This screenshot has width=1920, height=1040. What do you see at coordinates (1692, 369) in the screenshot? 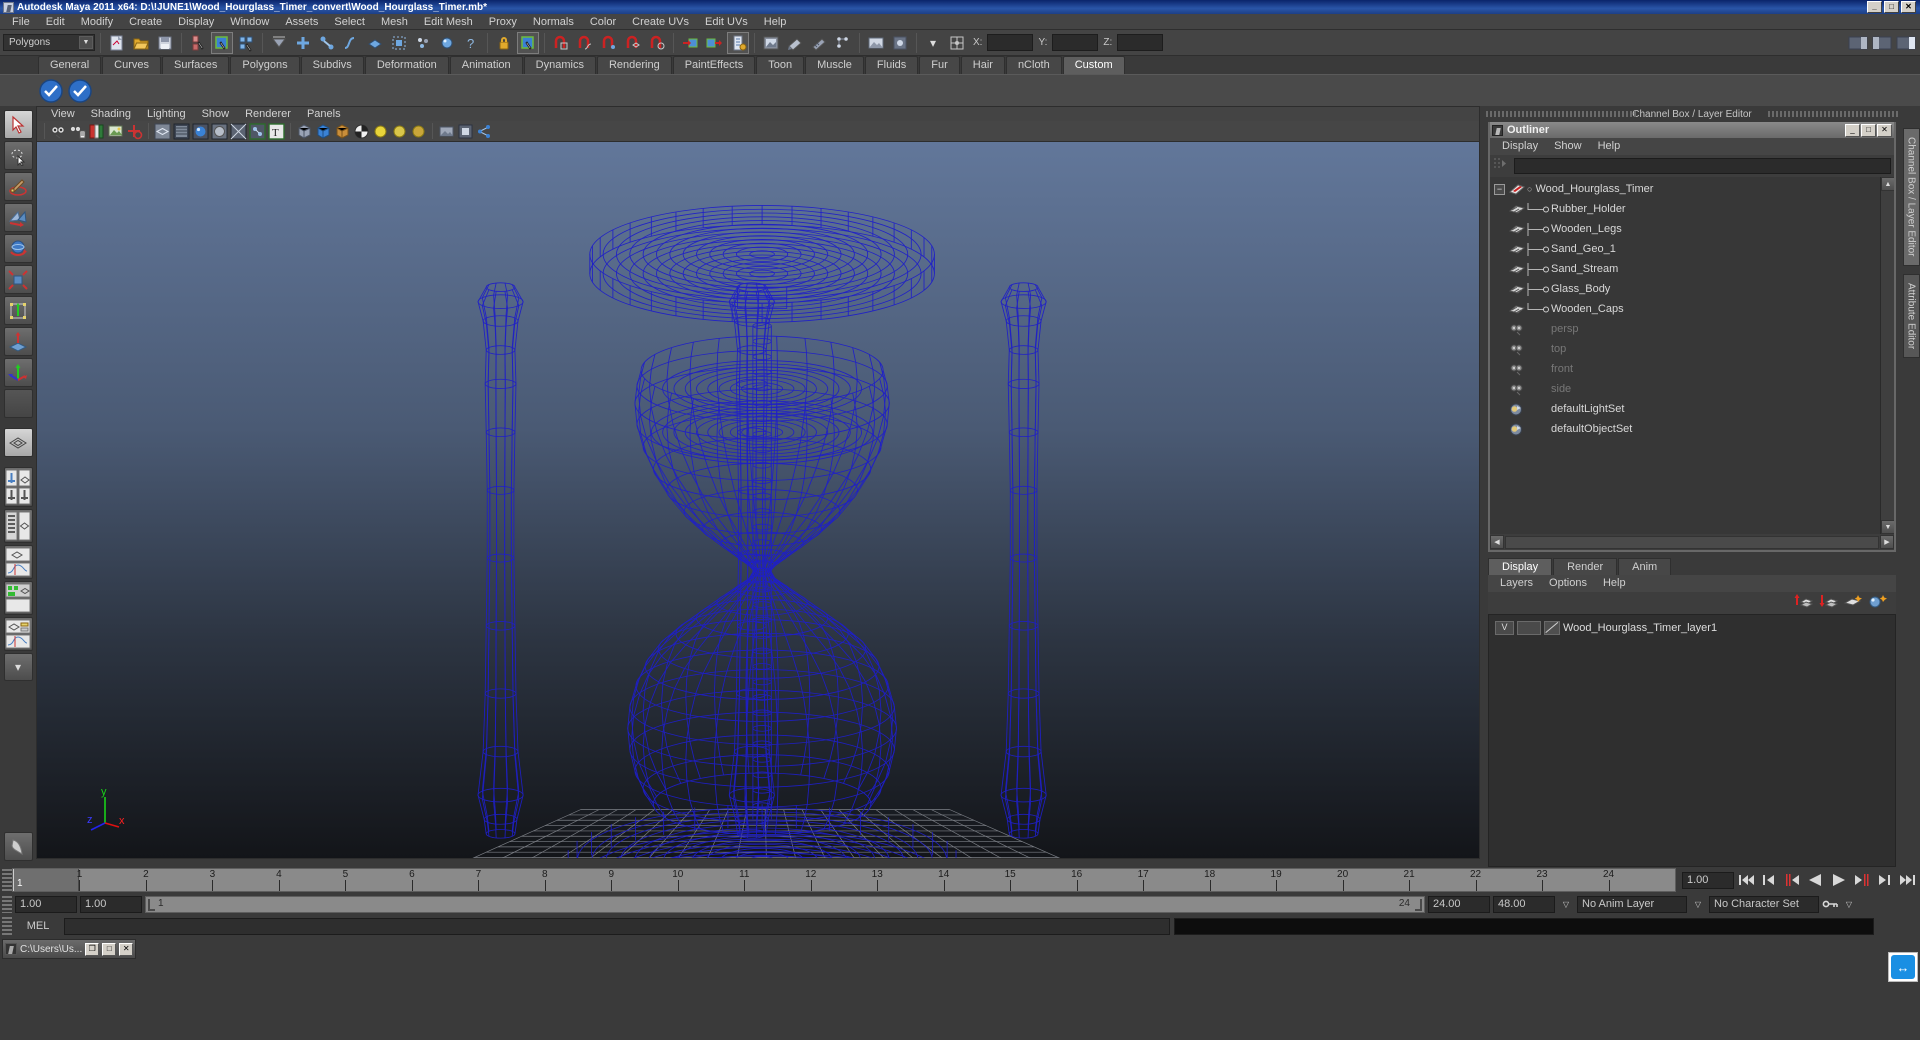
I see `outliner-row-front: front` at bounding box center [1692, 369].